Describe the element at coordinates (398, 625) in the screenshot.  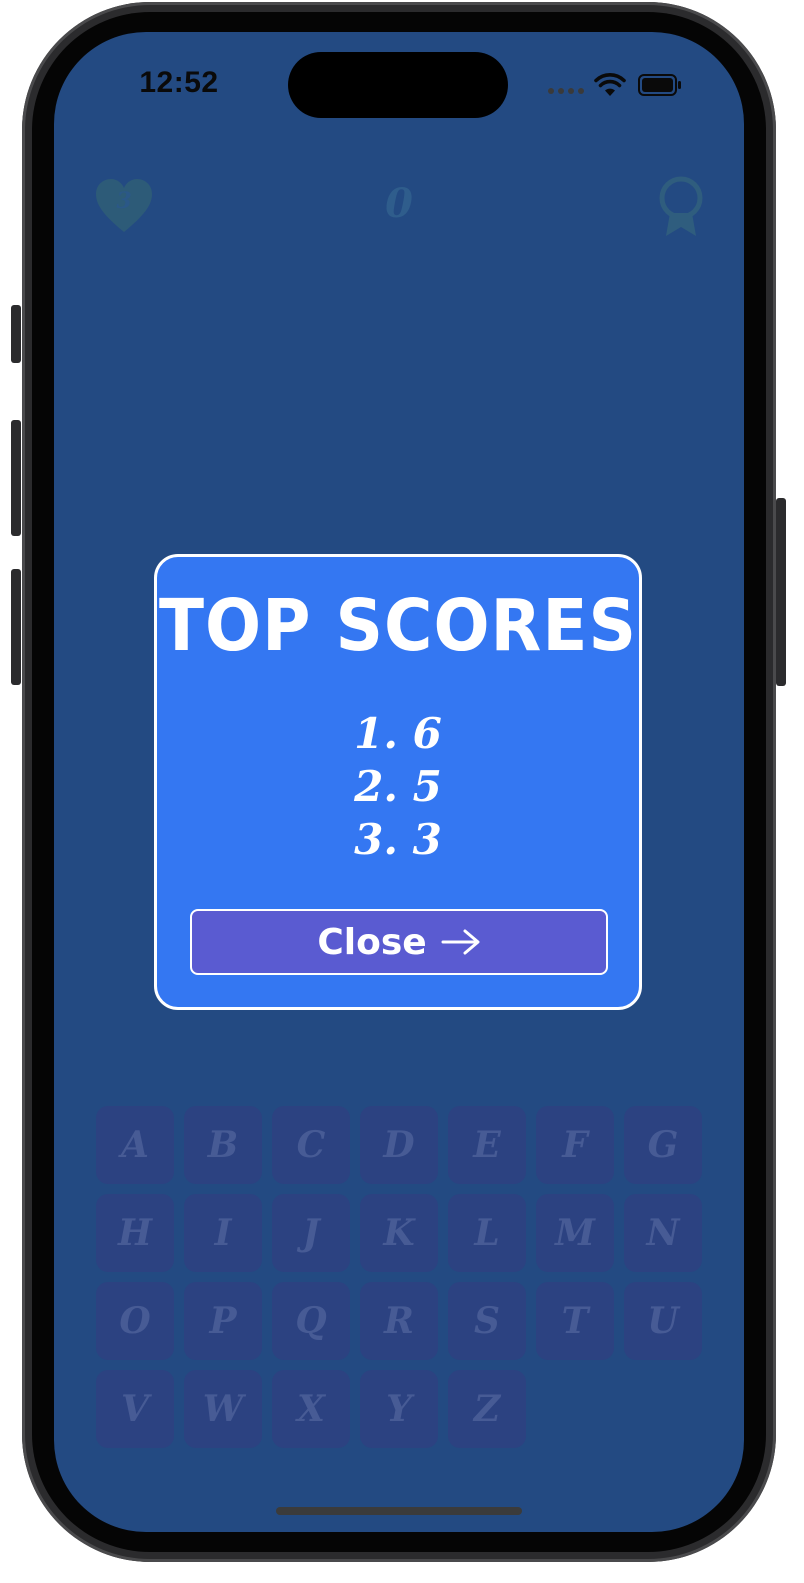
I see `dialog-title: TOP SCORES` at that location.